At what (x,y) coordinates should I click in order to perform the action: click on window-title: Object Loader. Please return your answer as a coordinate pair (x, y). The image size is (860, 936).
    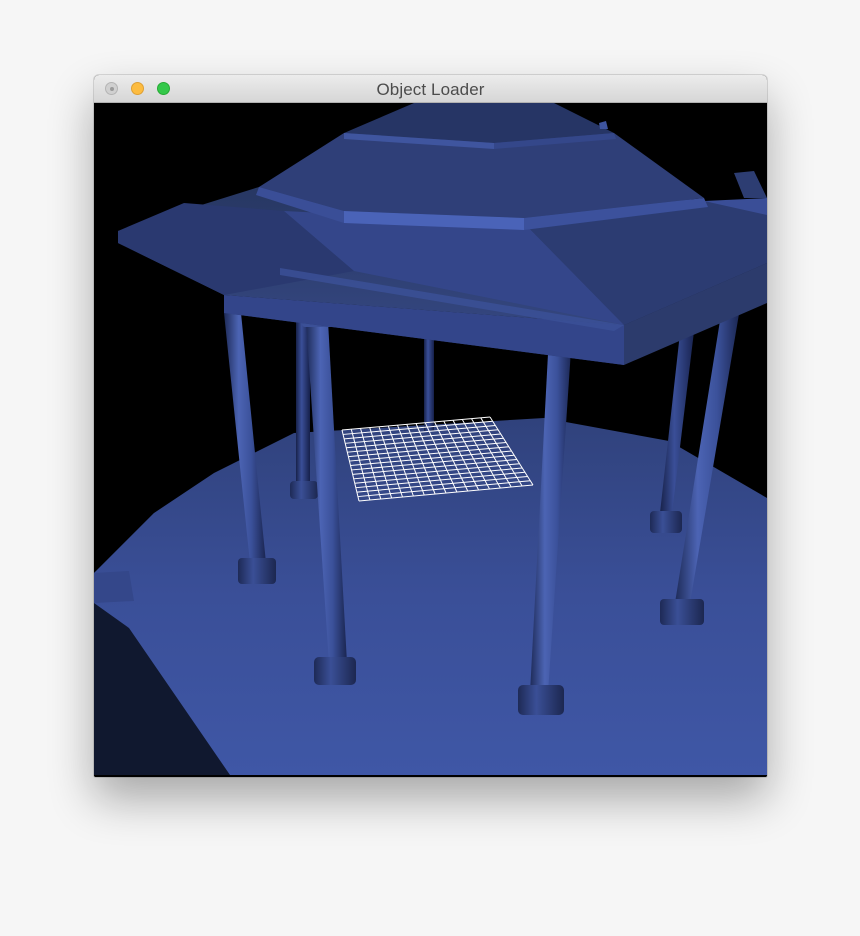
    Looking at the image, I should click on (430, 89).